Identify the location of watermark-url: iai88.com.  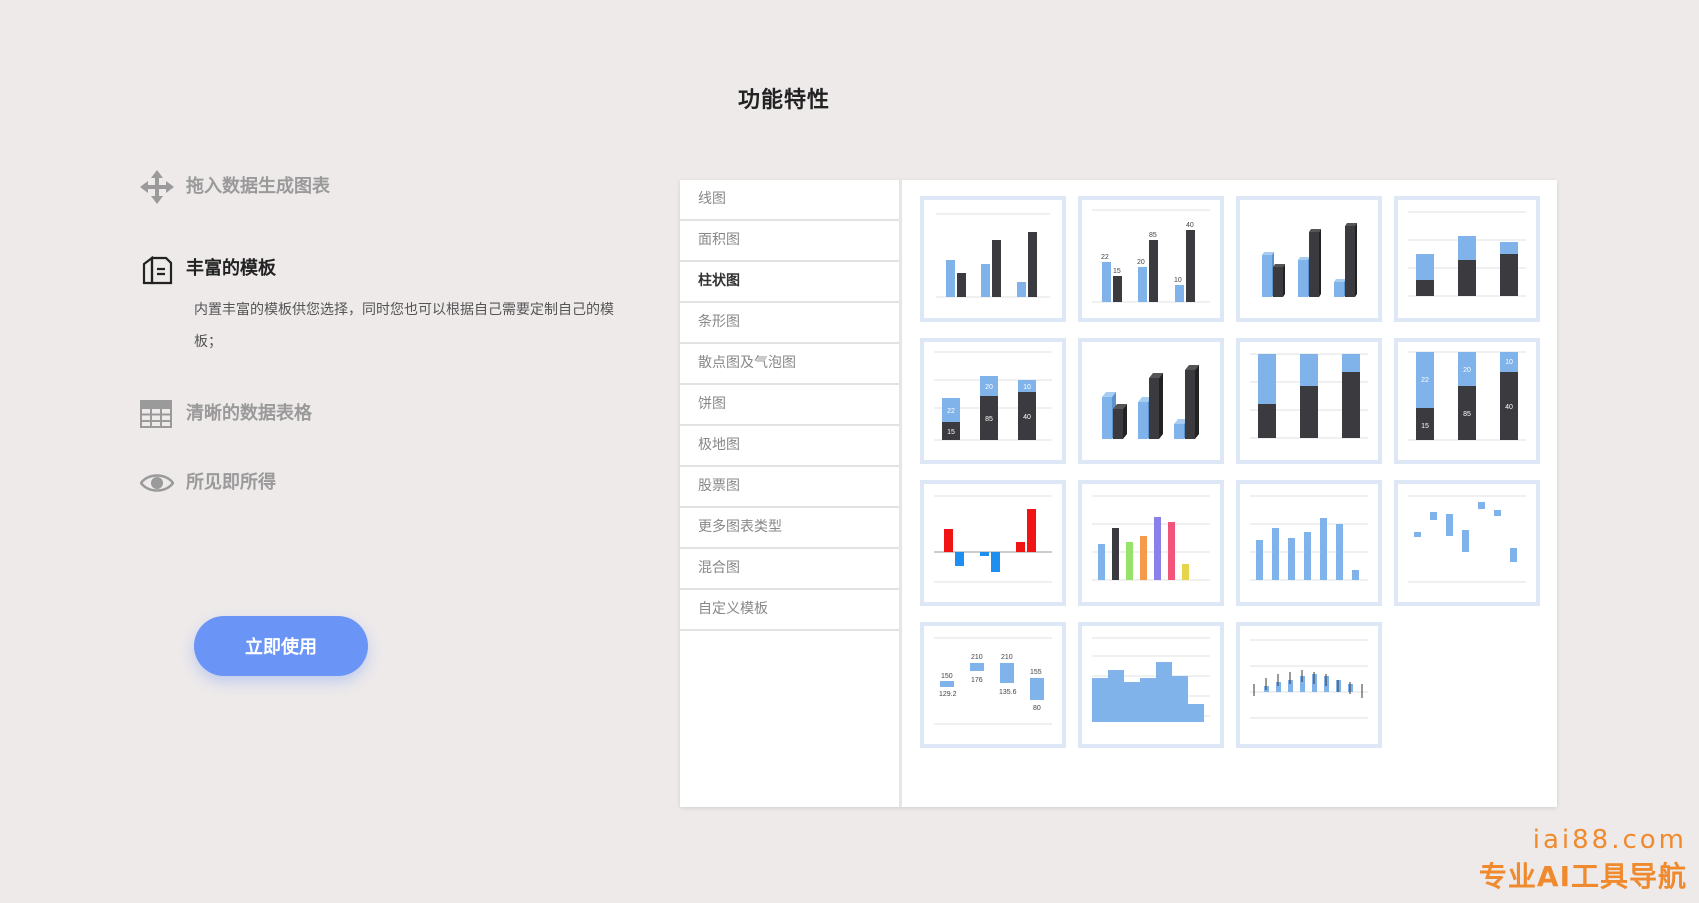
(1609, 840).